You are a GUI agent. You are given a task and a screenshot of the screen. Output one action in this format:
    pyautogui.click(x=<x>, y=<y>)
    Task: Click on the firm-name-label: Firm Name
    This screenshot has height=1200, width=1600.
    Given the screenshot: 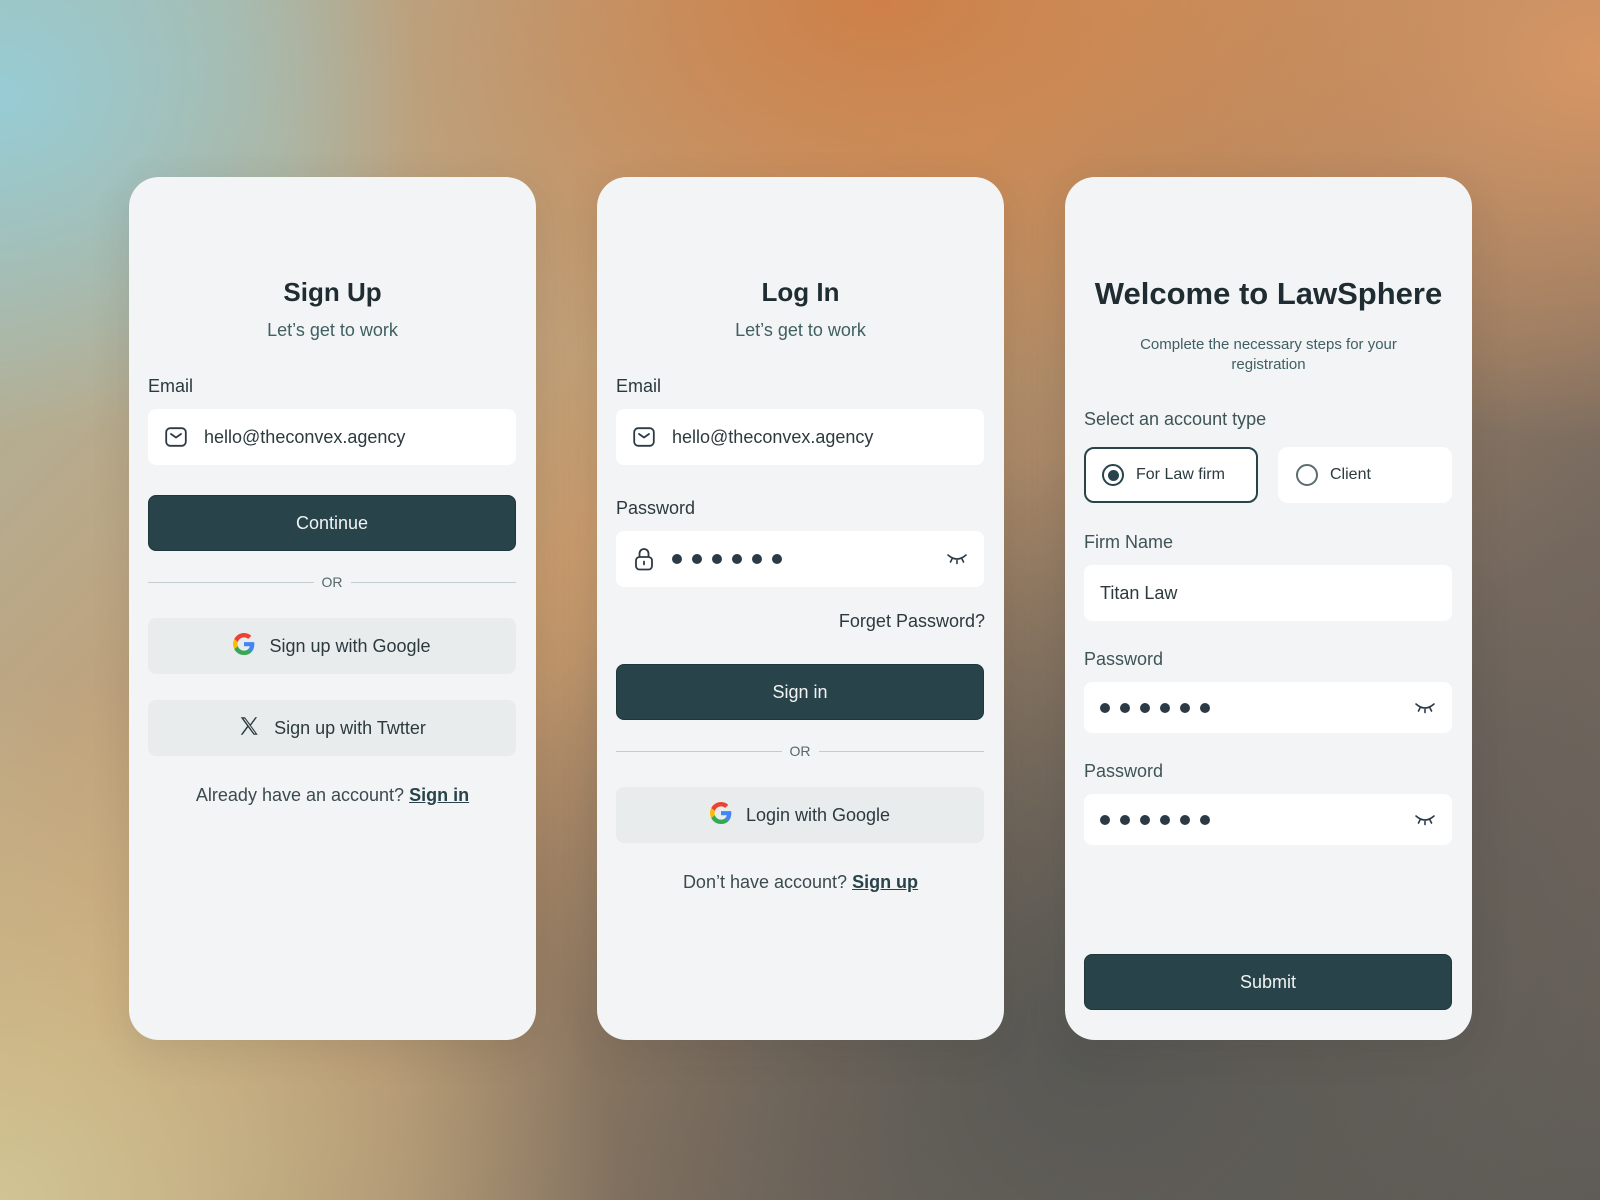 What is the action you would take?
    pyautogui.click(x=1128, y=542)
    